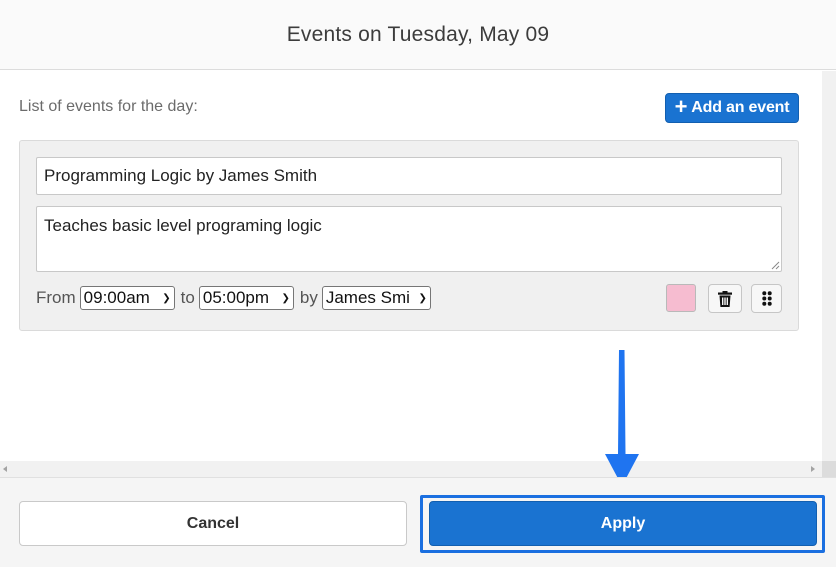  I want to click on add-event-label: Add an event, so click(740, 107).